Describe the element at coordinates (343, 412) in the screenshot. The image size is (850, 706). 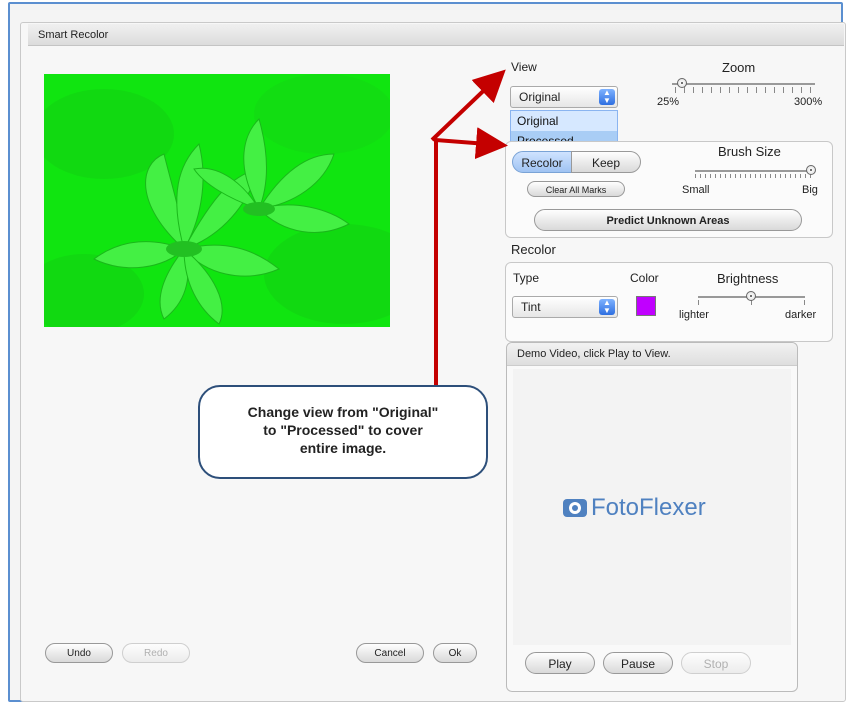
I see `callout-line-1: Change view from "Original"` at that location.